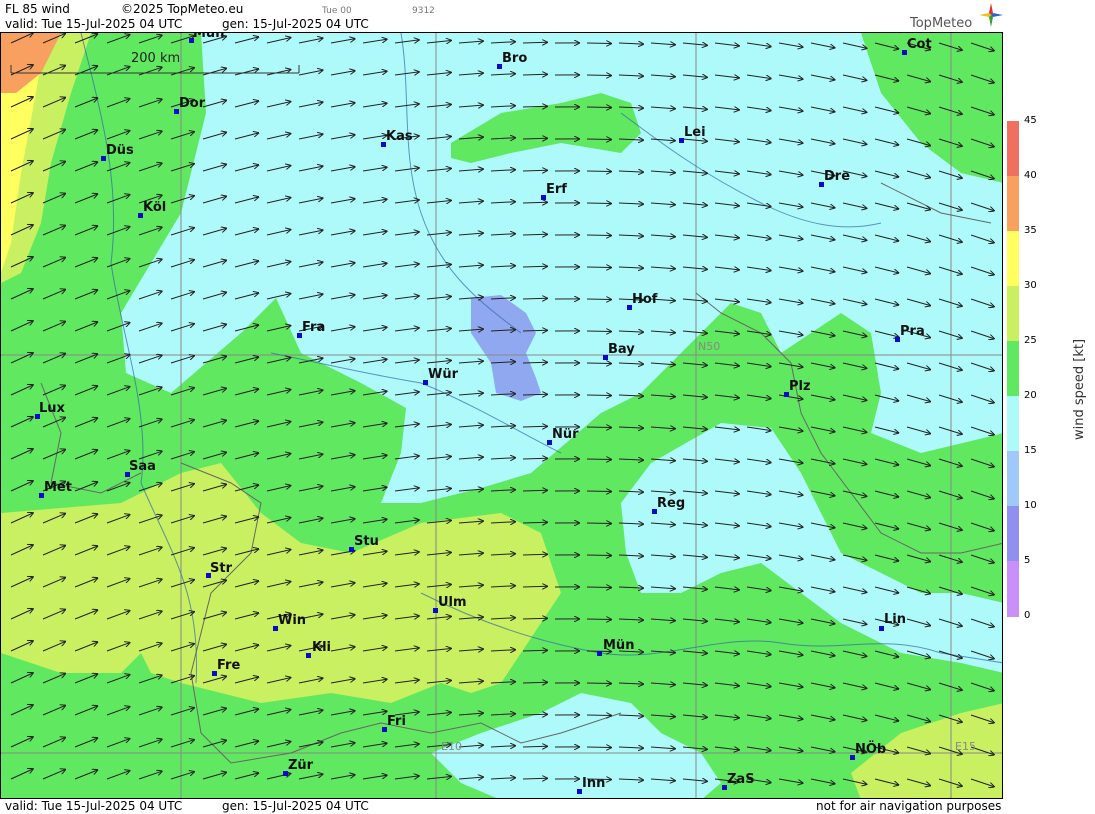 Image resolution: width=1095 pixels, height=814 pixels. I want to click on grid-label-e15: E15, so click(965, 746).